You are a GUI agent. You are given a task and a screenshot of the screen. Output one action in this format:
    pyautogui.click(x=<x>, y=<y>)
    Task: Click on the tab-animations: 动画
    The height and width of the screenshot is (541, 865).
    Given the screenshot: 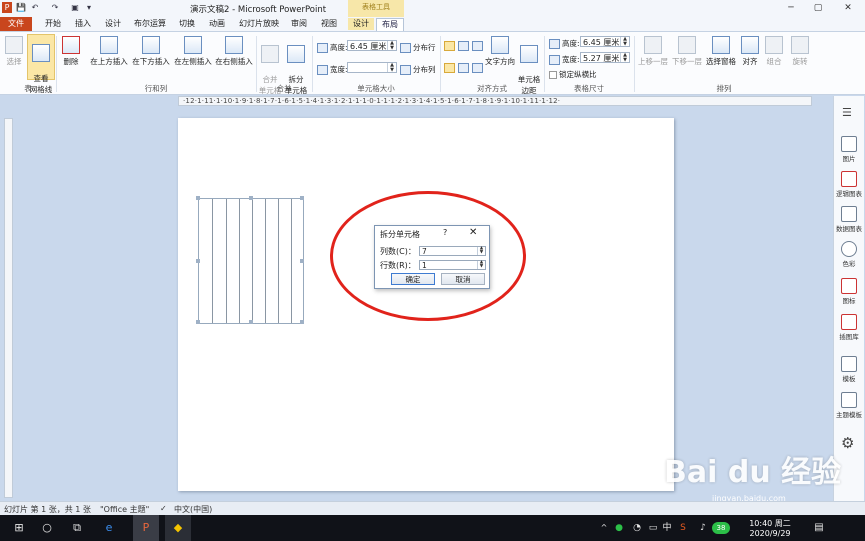 What is the action you would take?
    pyautogui.click(x=217, y=24)
    